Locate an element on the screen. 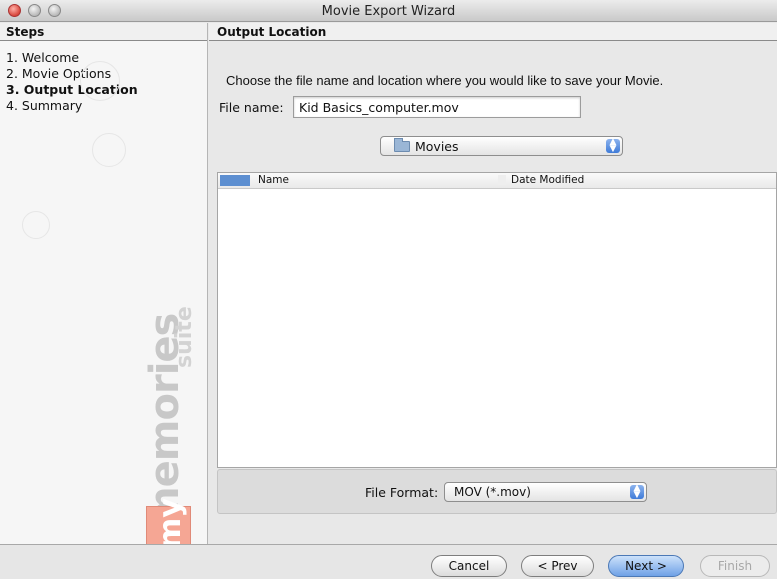 The height and width of the screenshot is (579, 777). prev-button: < Prev is located at coordinates (557, 566).